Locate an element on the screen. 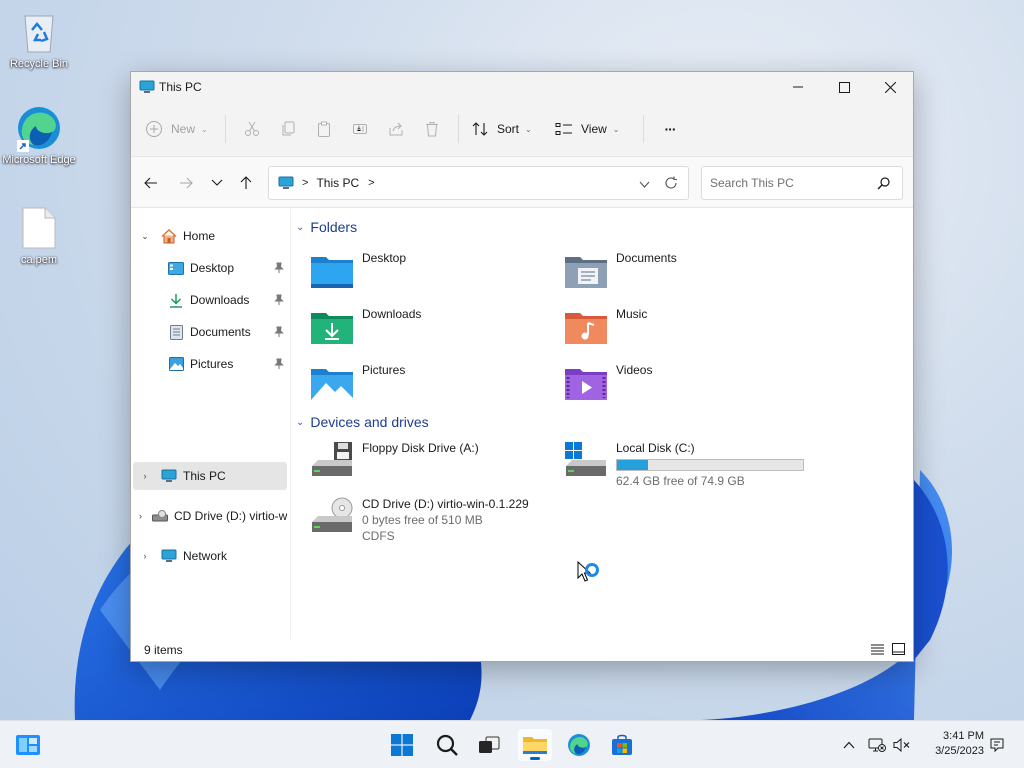 The image size is (1024, 768). file-explorer-taskbar-button is located at coordinates (535, 745).